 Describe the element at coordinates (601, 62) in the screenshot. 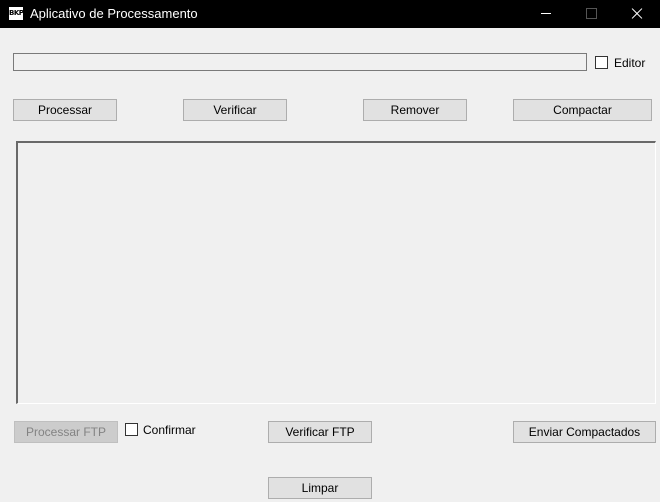

I see `editor-checkbox` at that location.